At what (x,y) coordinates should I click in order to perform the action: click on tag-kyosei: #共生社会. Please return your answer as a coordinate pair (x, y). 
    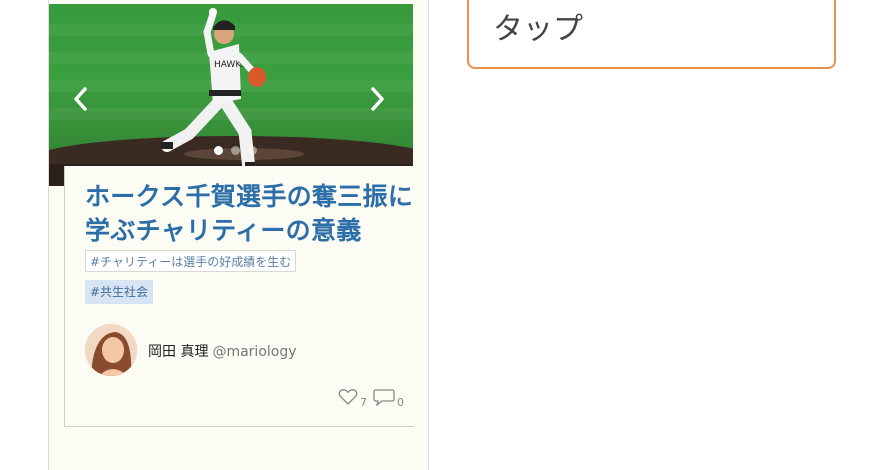
    Looking at the image, I should click on (119, 292).